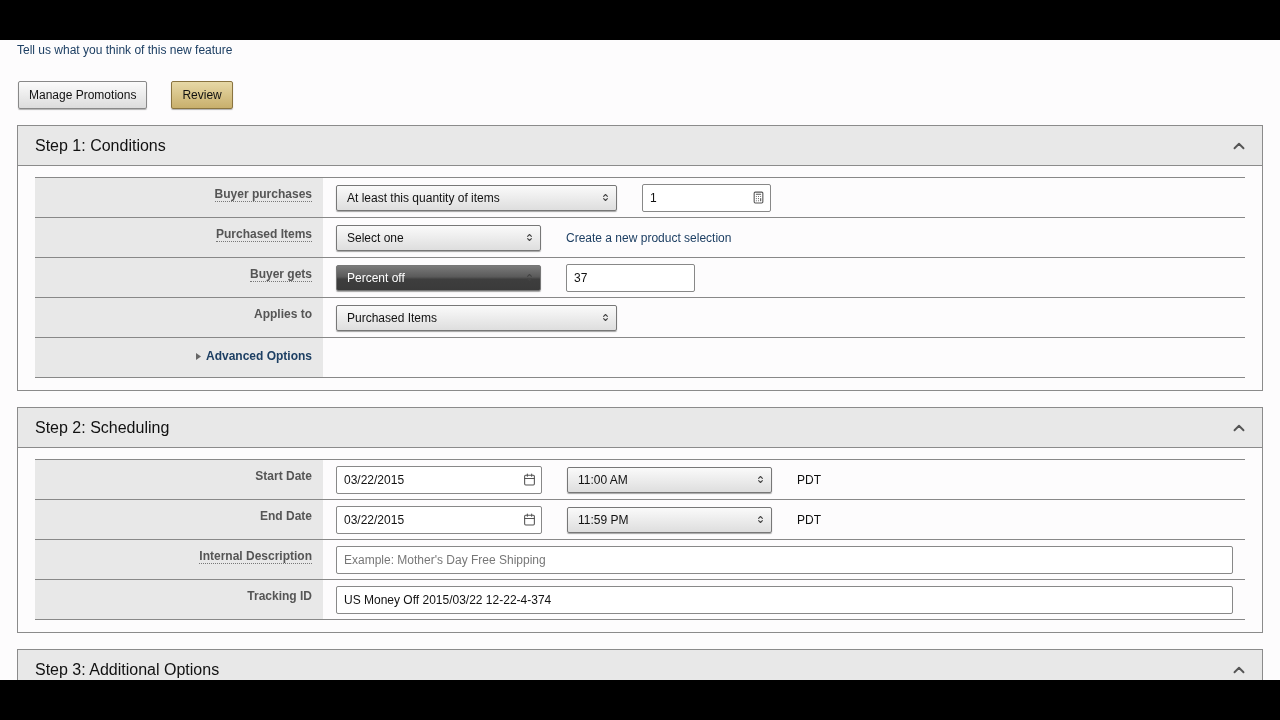  I want to click on quantity-field: 1, so click(706, 197).